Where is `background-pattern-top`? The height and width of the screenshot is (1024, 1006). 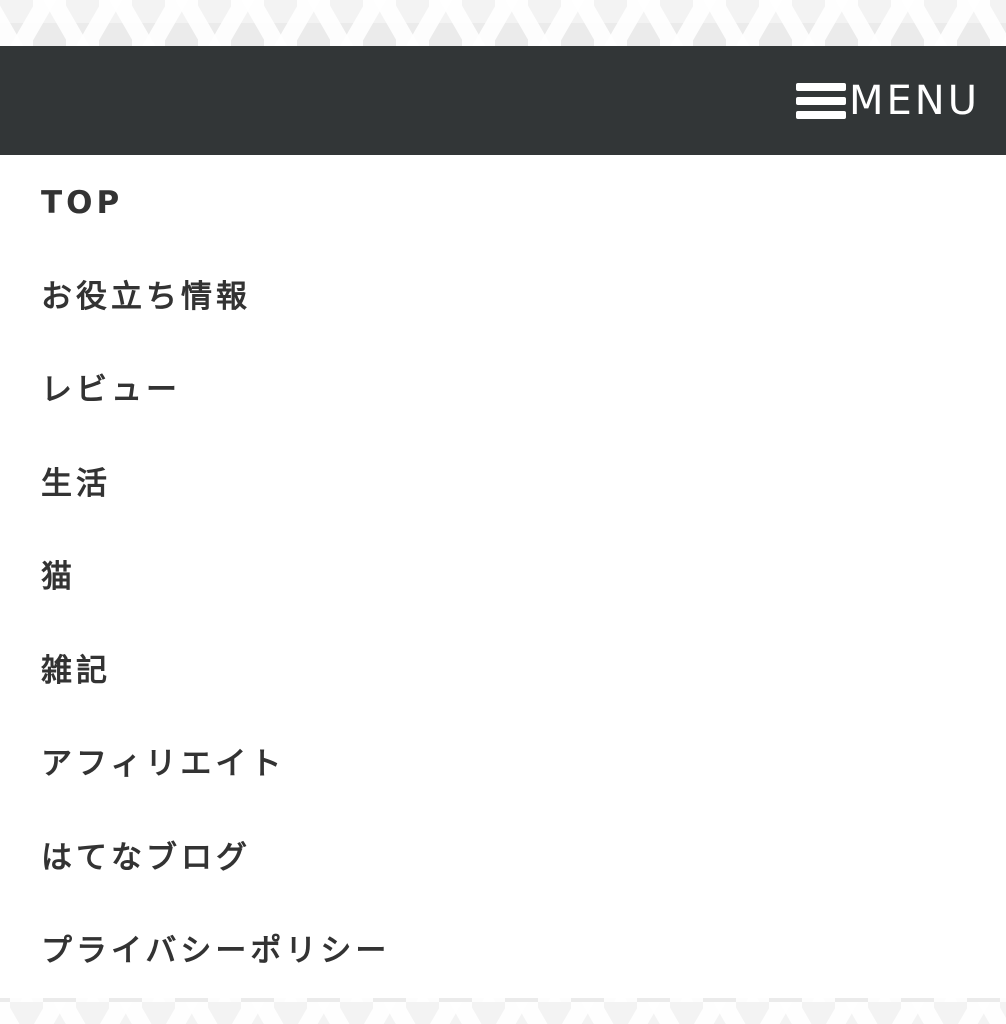
background-pattern-top is located at coordinates (503, 23).